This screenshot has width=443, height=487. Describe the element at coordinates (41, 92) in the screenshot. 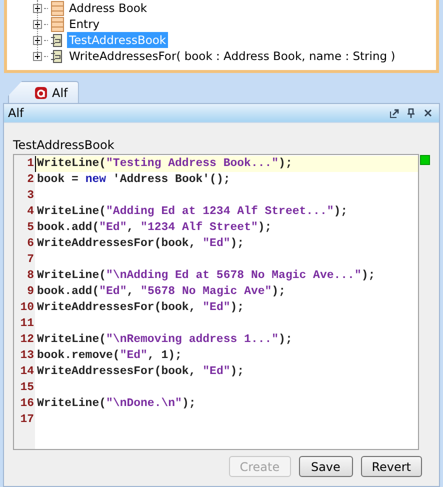

I see `alf-logo-icon` at that location.